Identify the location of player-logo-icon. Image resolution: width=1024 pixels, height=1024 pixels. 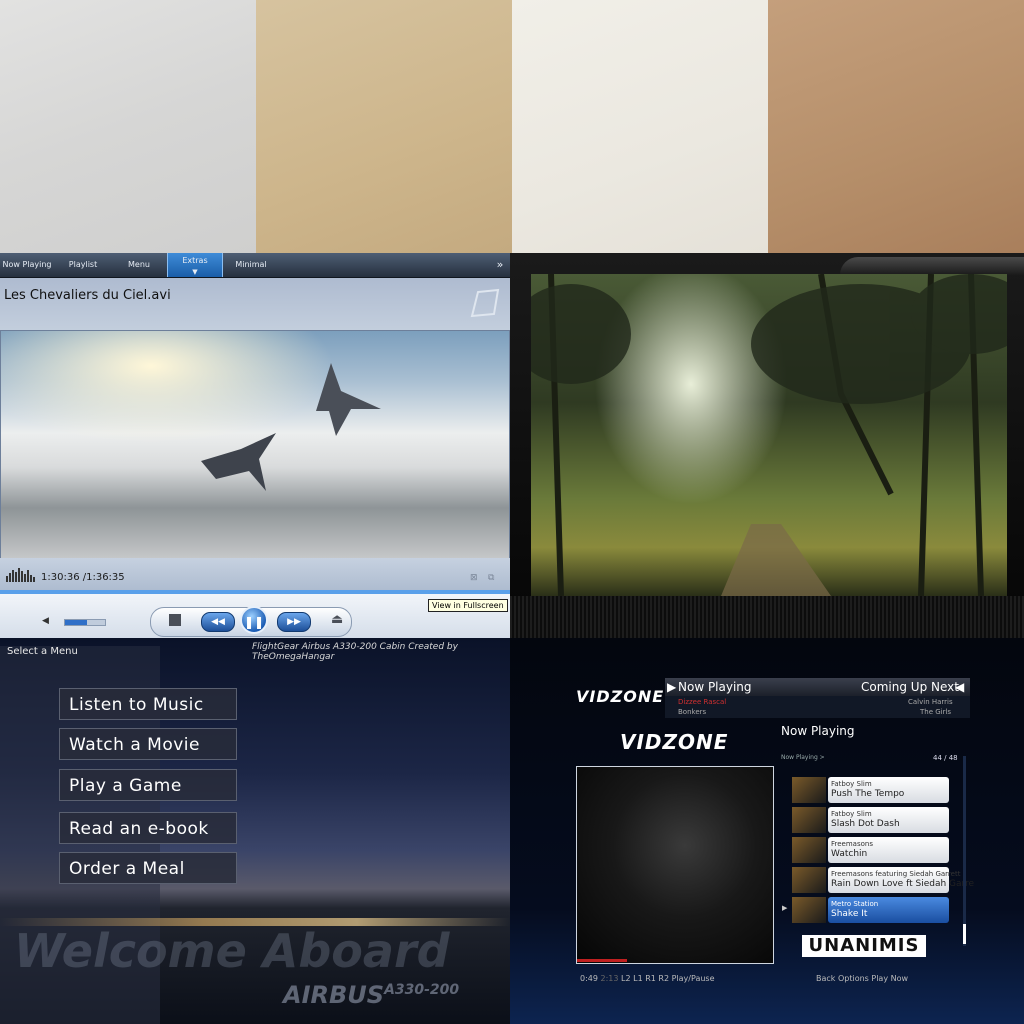
(485, 303).